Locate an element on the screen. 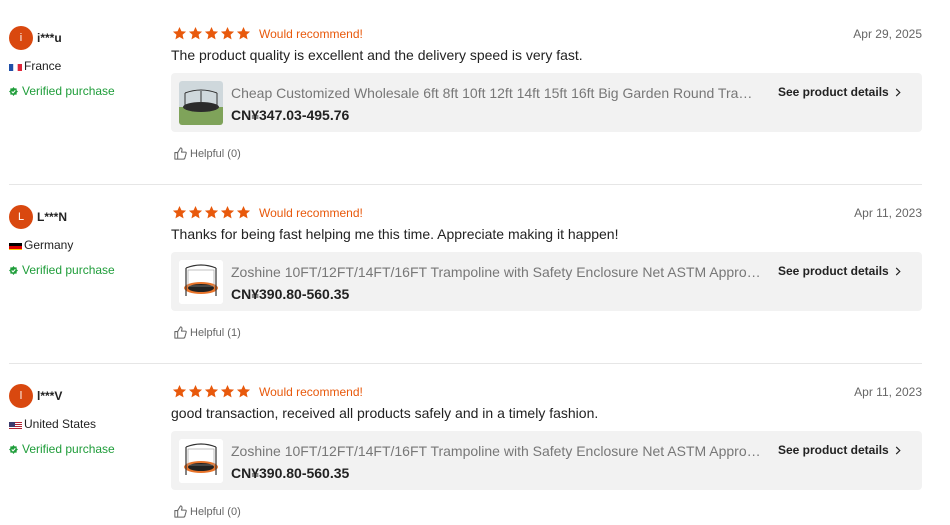 This screenshot has height=525, width=950. france-flag-icon is located at coordinates (15, 66).